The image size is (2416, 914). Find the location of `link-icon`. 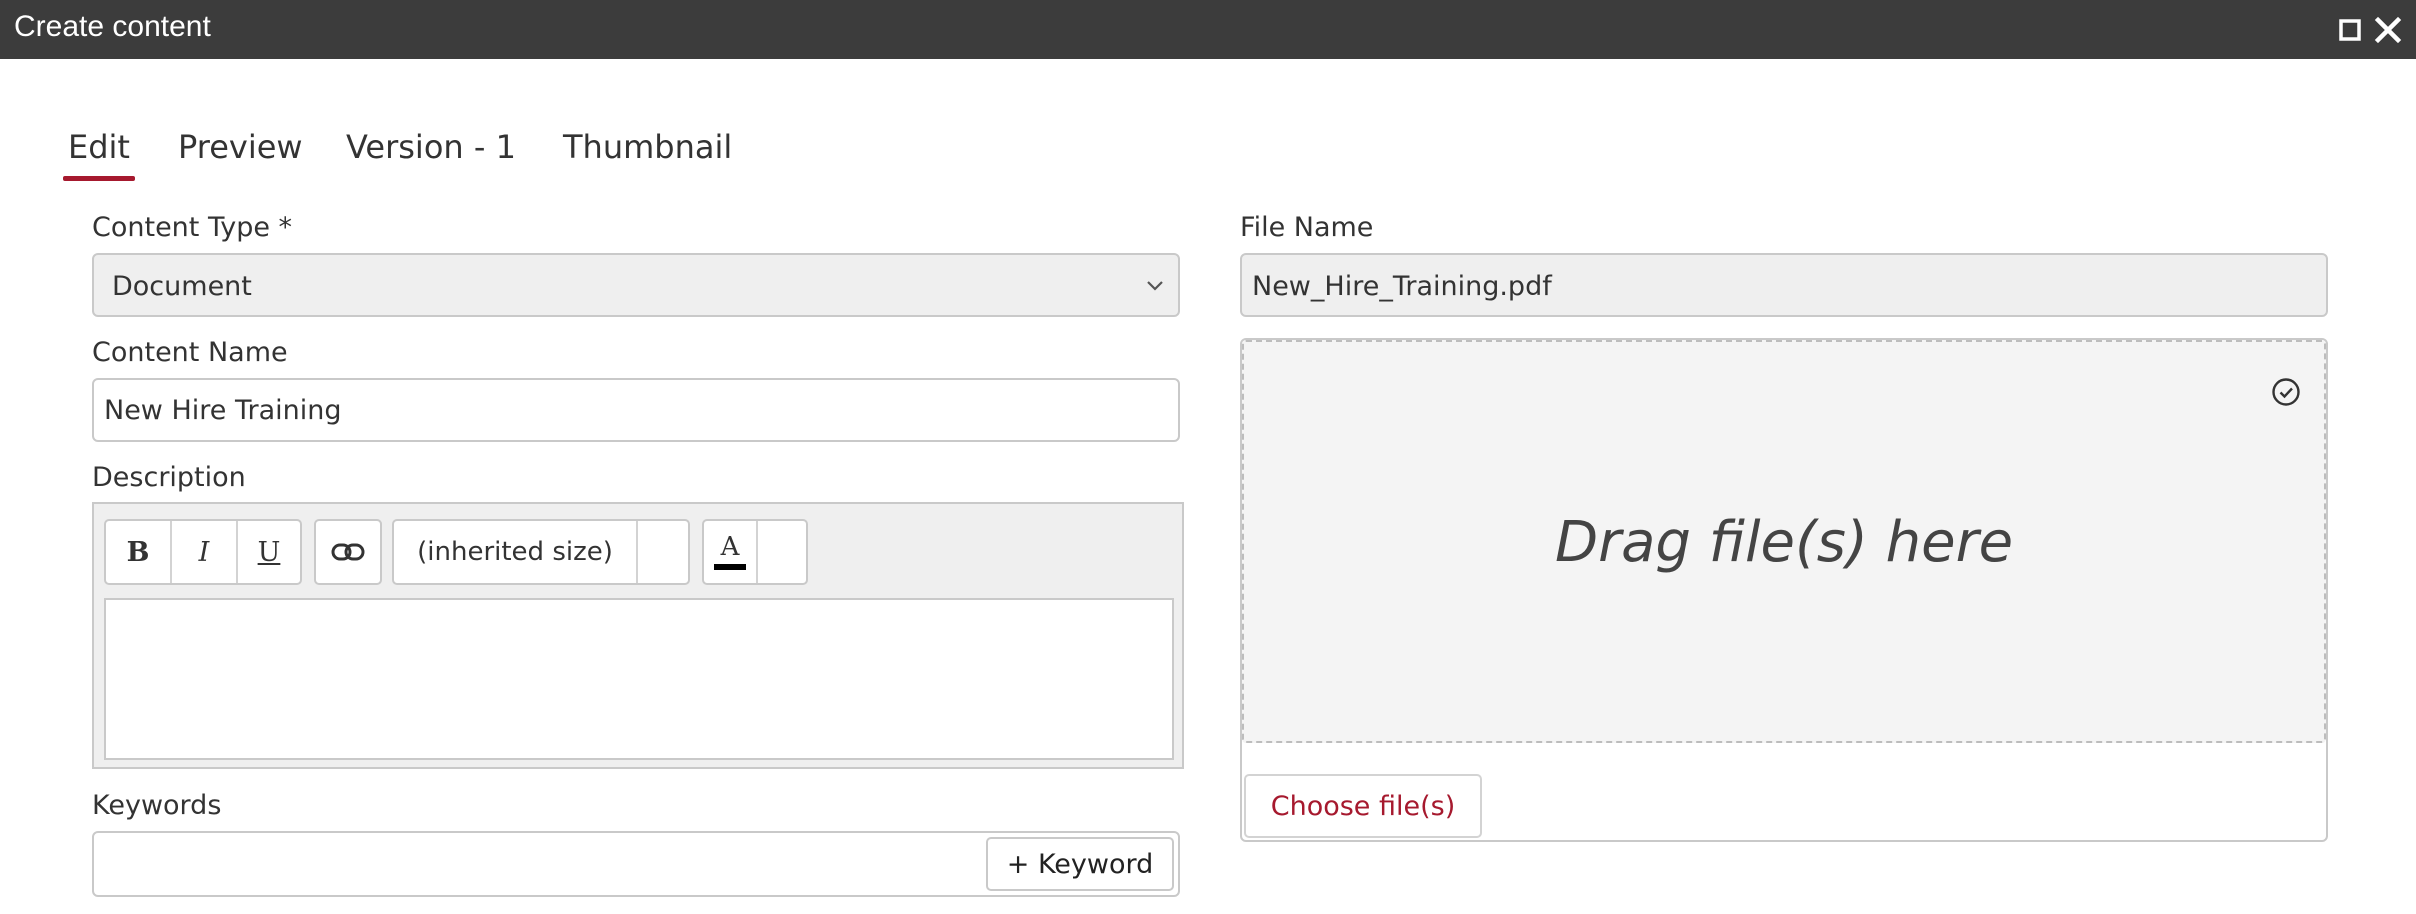

link-icon is located at coordinates (348, 552).